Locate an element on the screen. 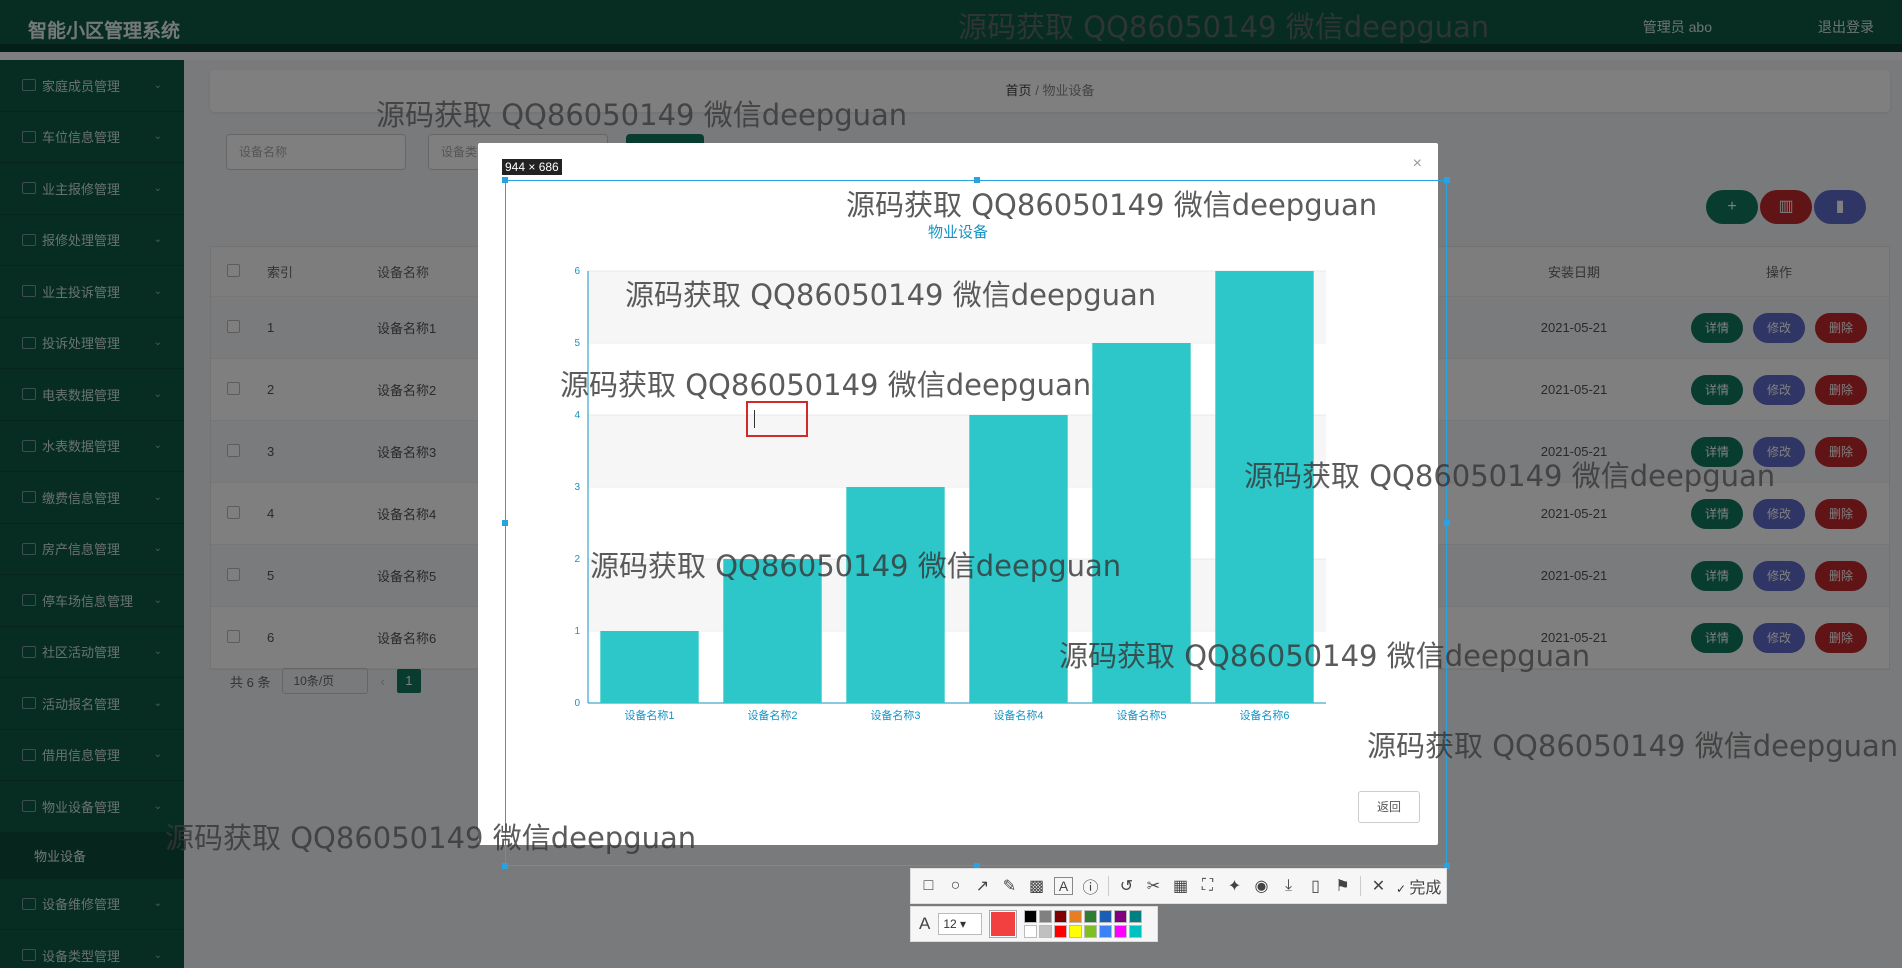  download-icon: ⤓ is located at coordinates (1288, 886).